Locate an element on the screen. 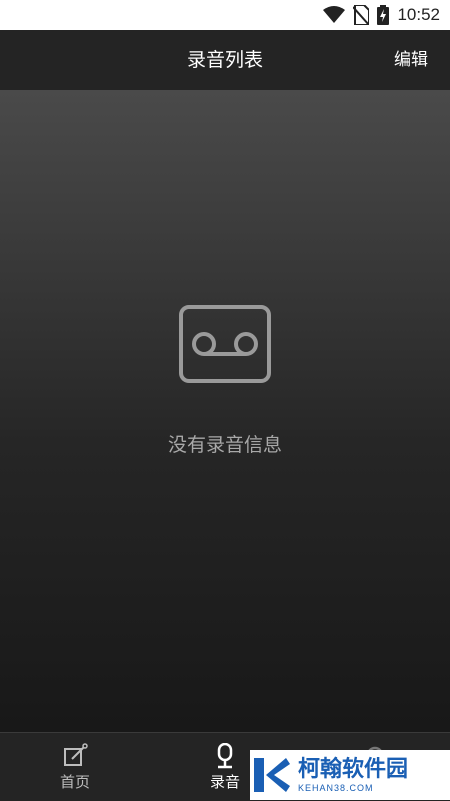  status-icons: 10:52 is located at coordinates (381, 15).